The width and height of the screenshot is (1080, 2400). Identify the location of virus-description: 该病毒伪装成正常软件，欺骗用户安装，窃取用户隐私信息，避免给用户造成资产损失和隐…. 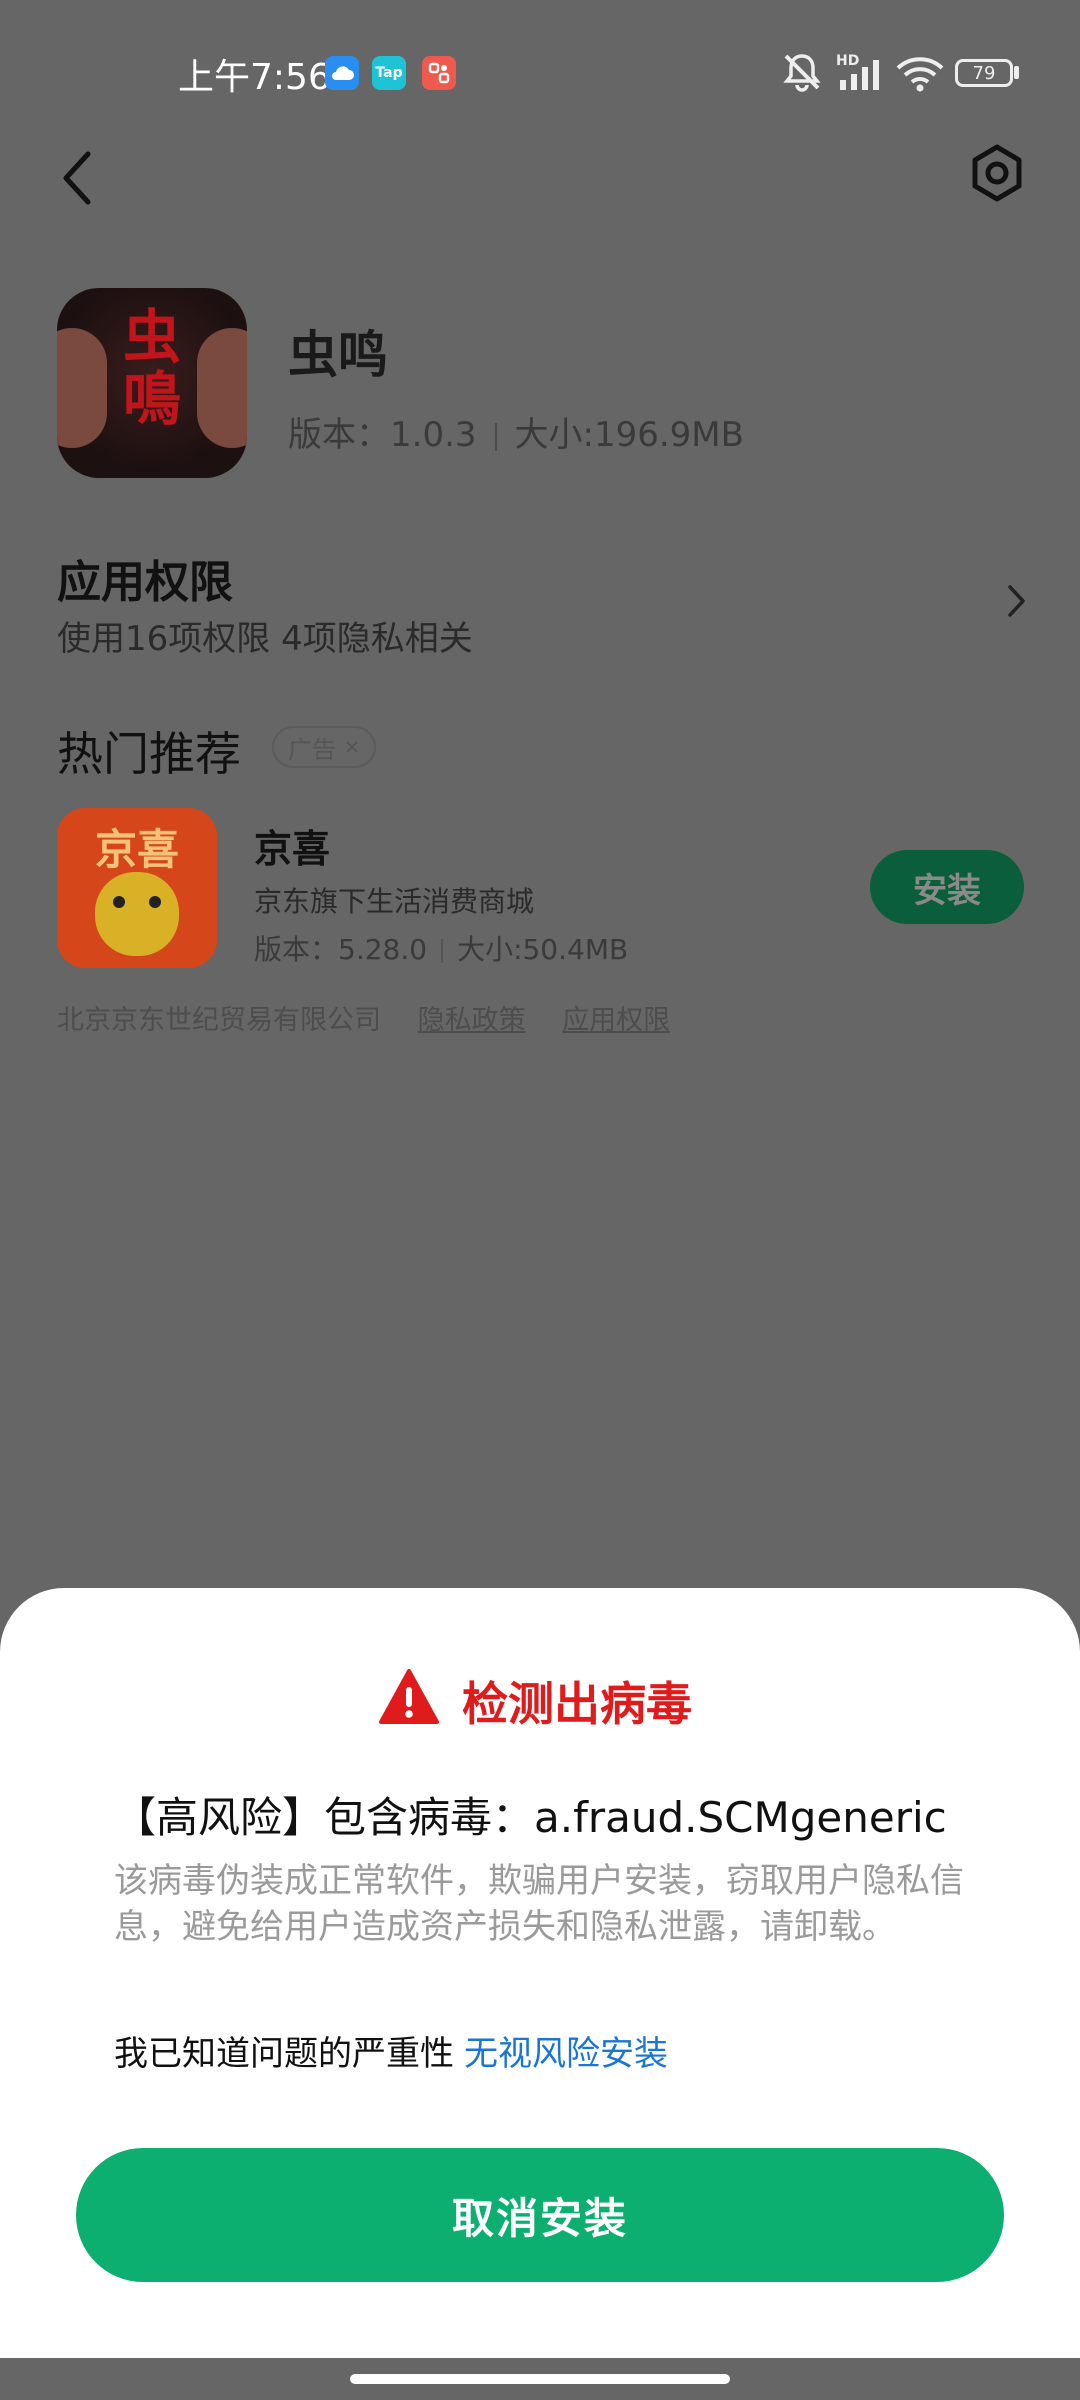
(539, 1904).